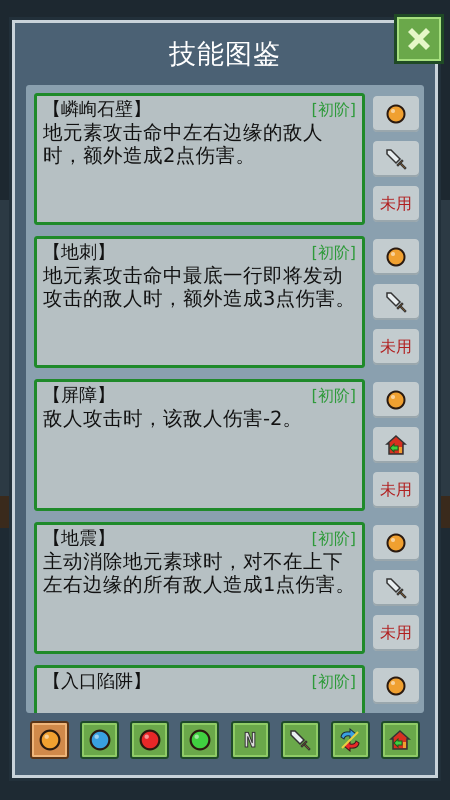 Image resolution: width=450 pixels, height=800 pixels. What do you see at coordinates (183, 144) in the screenshot?
I see `skill-description: 地元素攻击命中左右边缘的敌人时，额外造成2点伤害。` at bounding box center [183, 144].